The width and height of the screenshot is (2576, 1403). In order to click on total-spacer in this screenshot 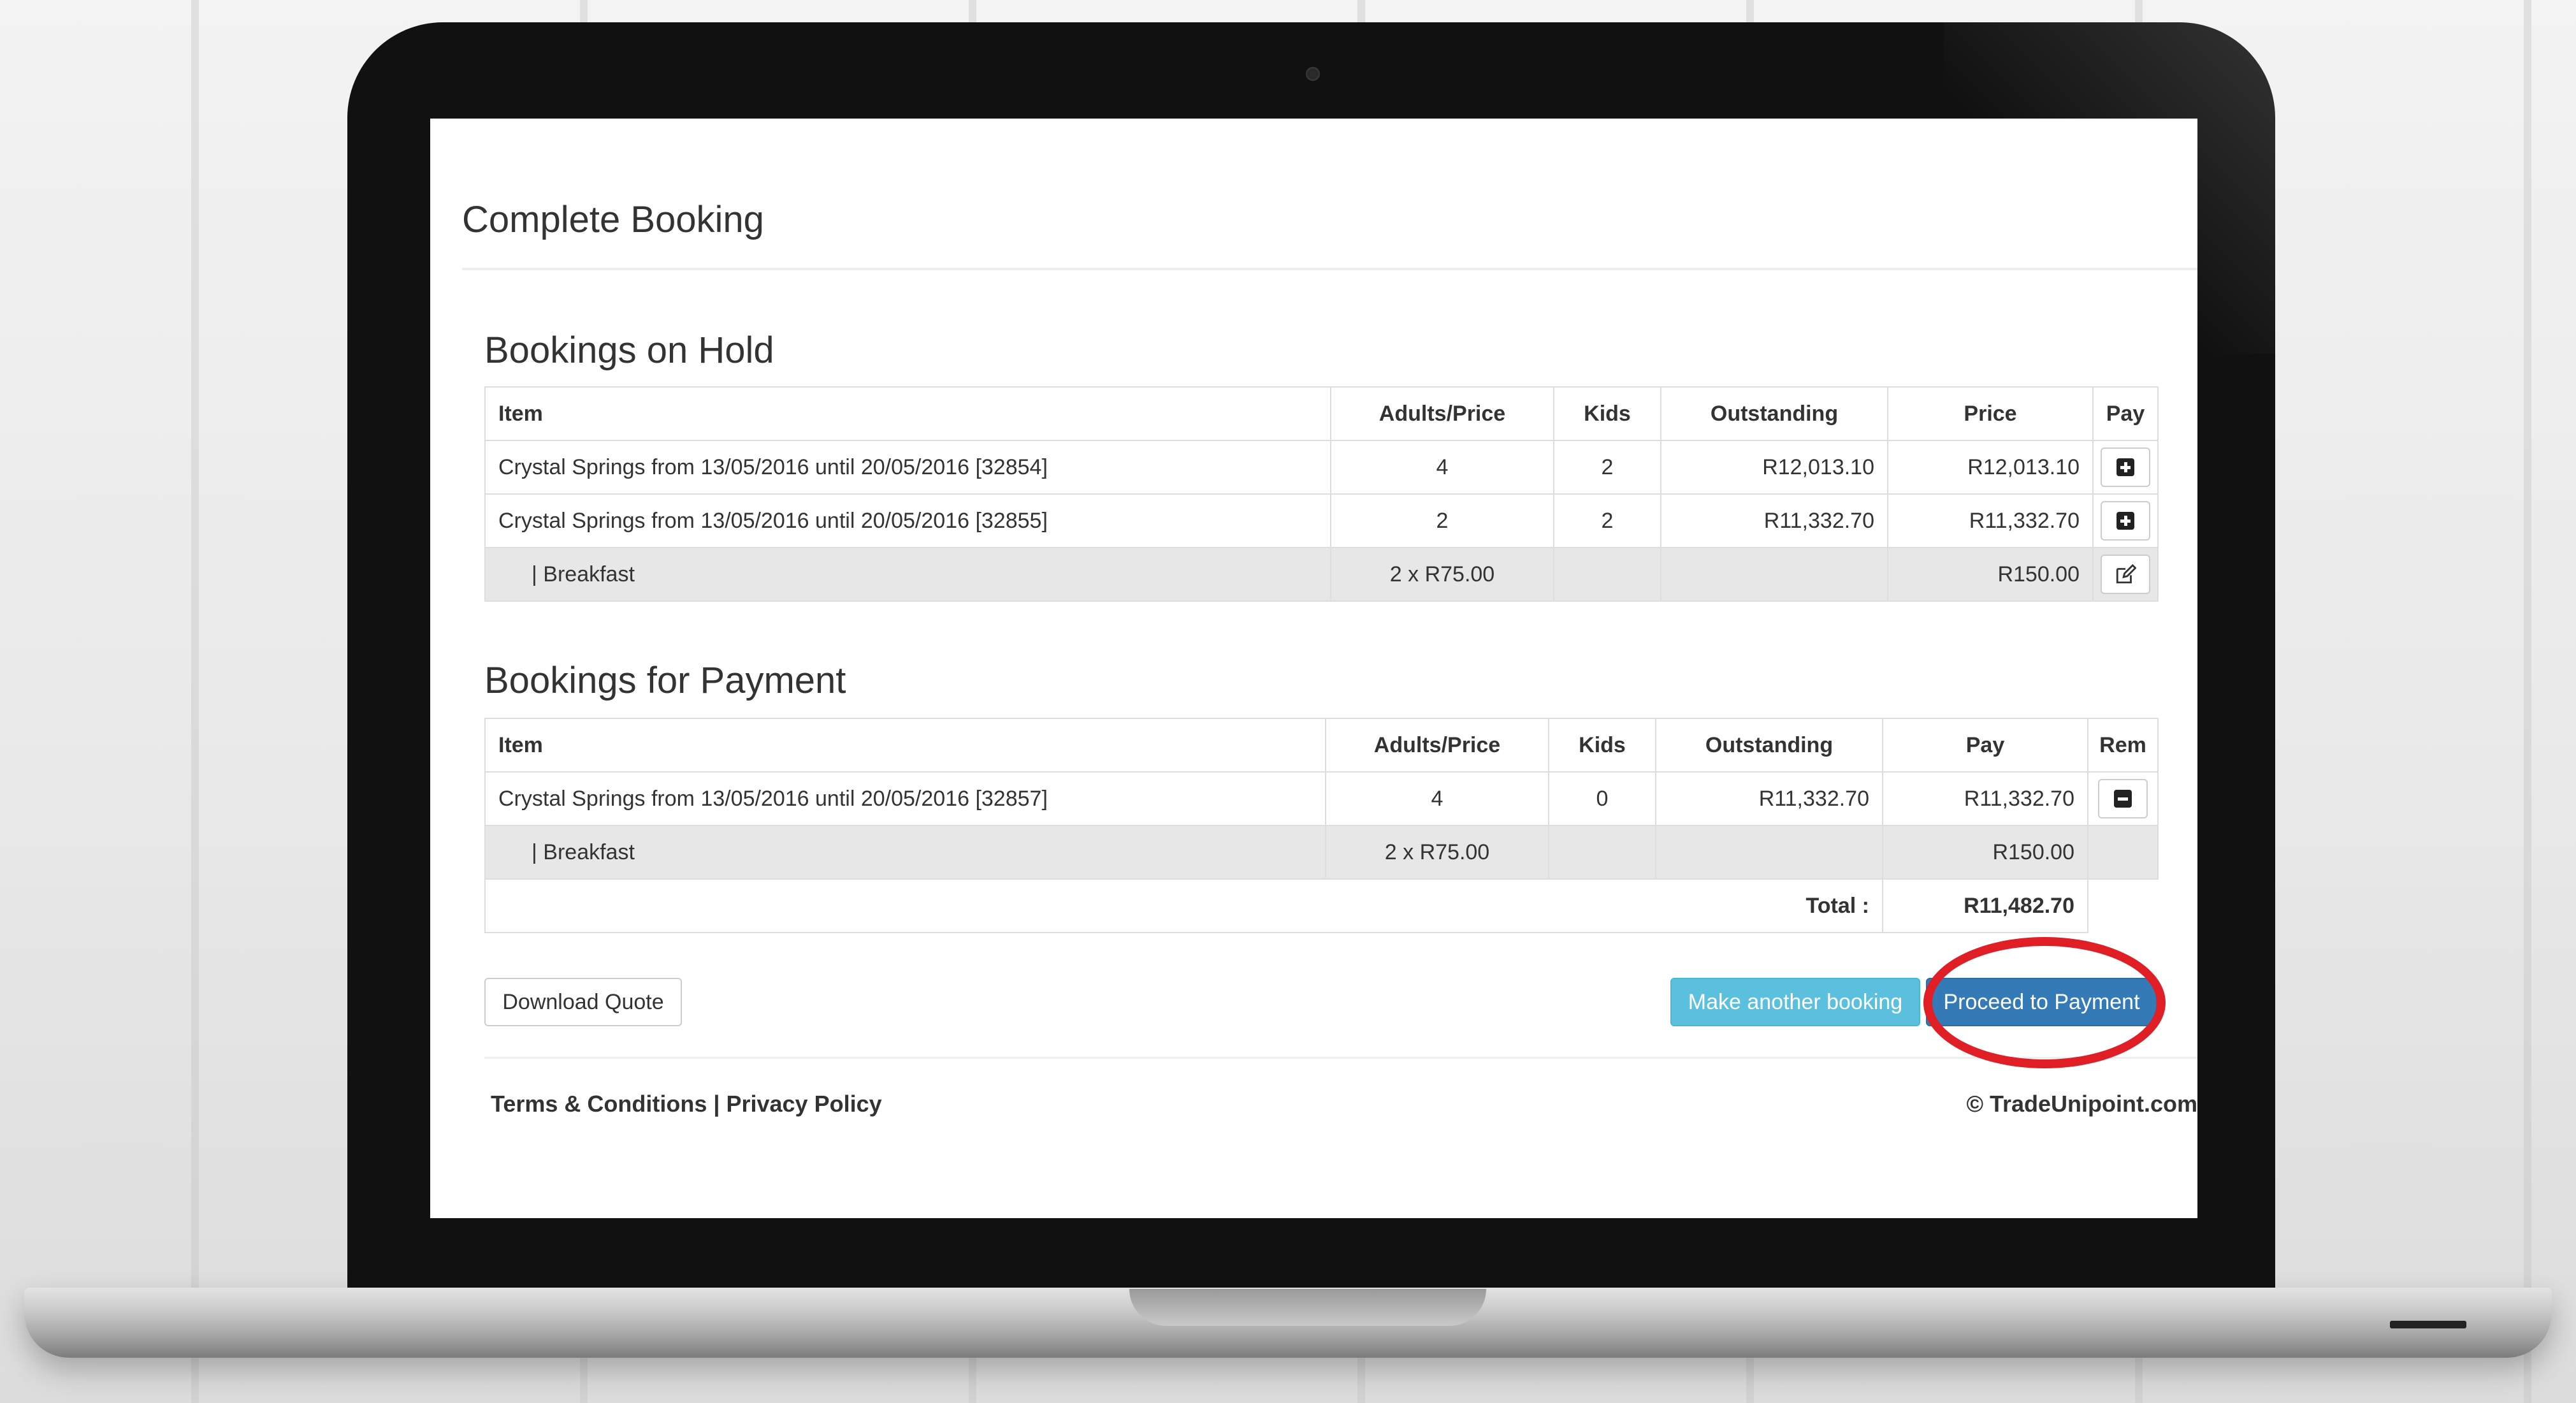, I will do `click(2123, 906)`.